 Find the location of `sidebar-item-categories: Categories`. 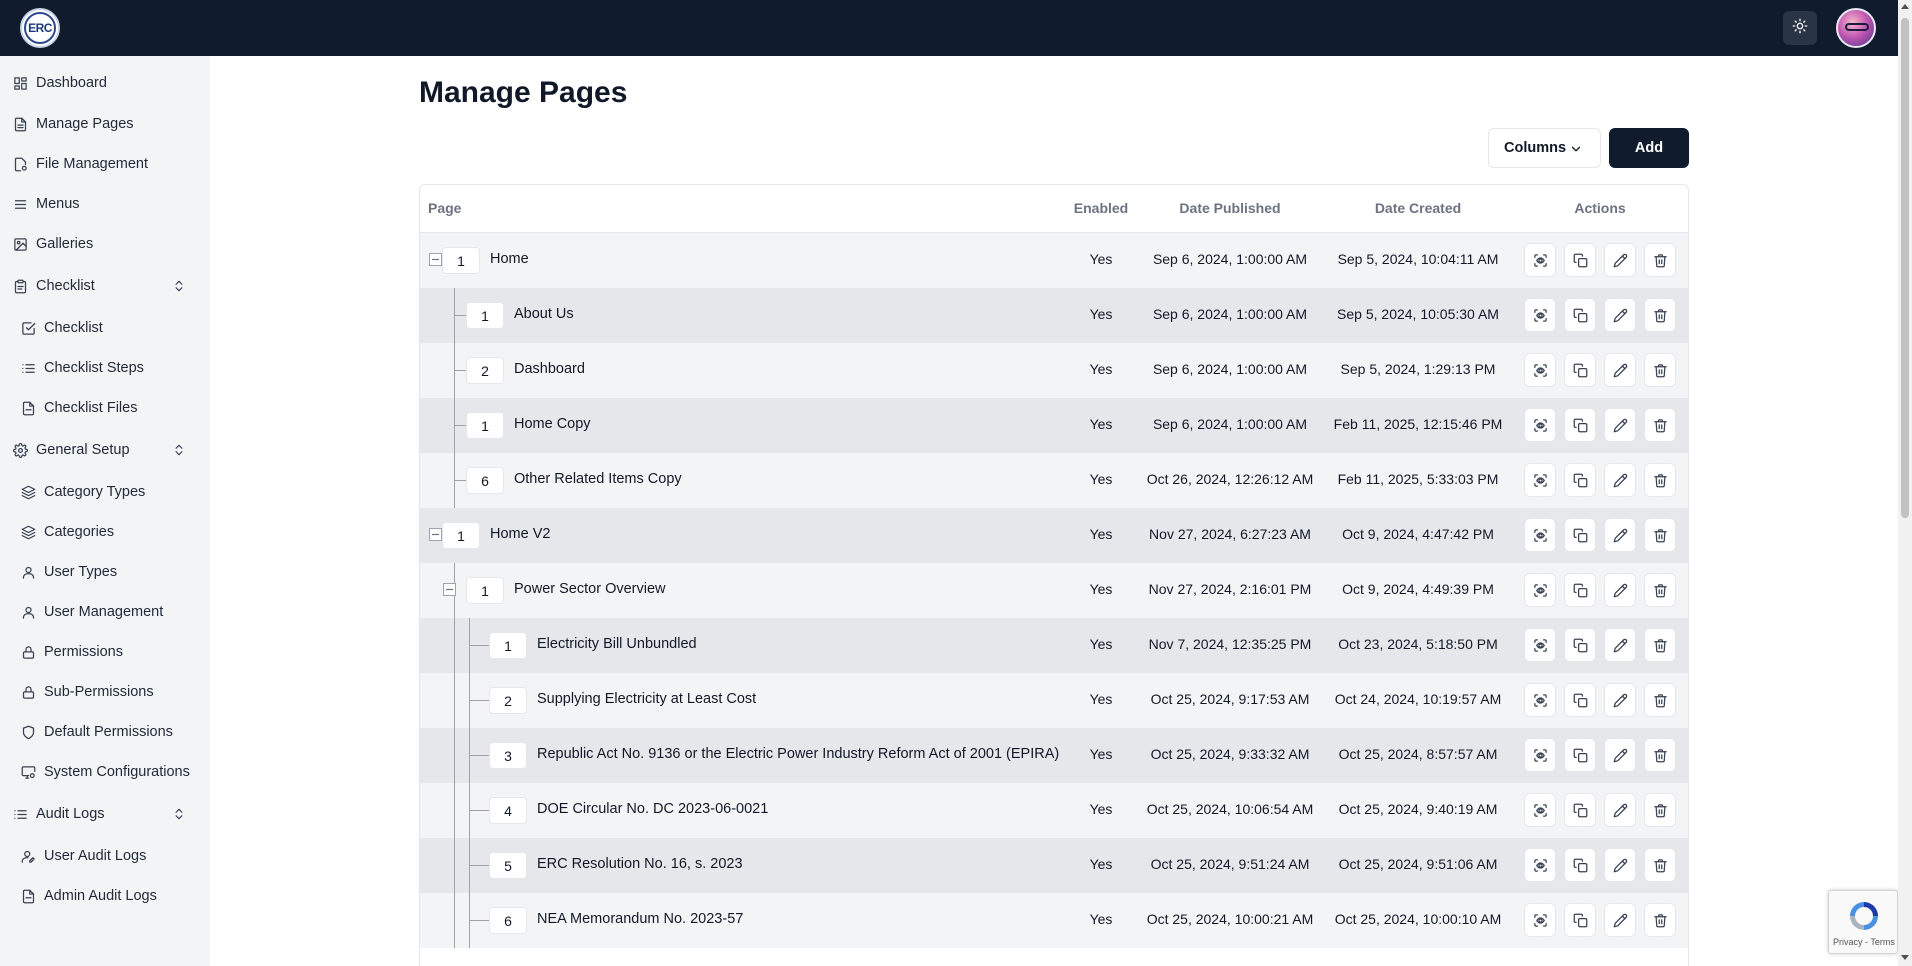

sidebar-item-categories: Categories is located at coordinates (105, 532).